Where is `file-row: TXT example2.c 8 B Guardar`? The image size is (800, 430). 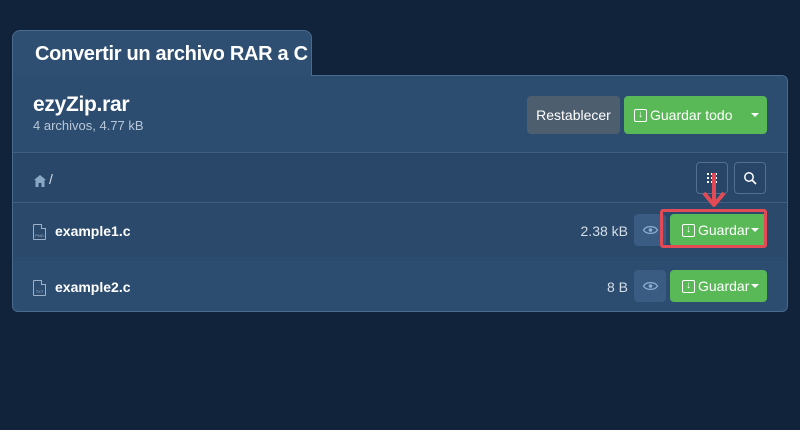
file-row: TXT example2.c 8 B Guardar is located at coordinates (400, 285).